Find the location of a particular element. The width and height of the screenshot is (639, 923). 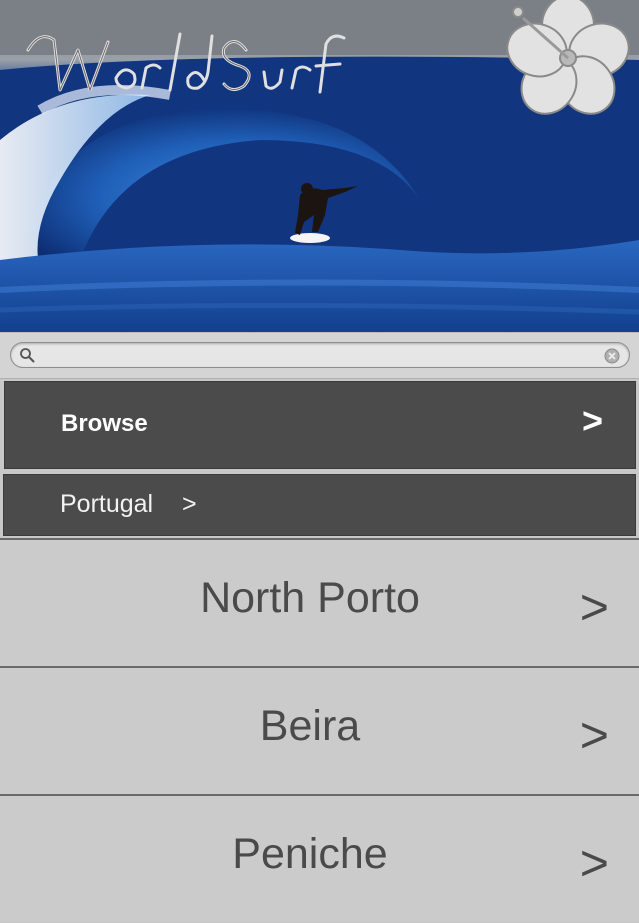

clear-icon is located at coordinates (612, 358).